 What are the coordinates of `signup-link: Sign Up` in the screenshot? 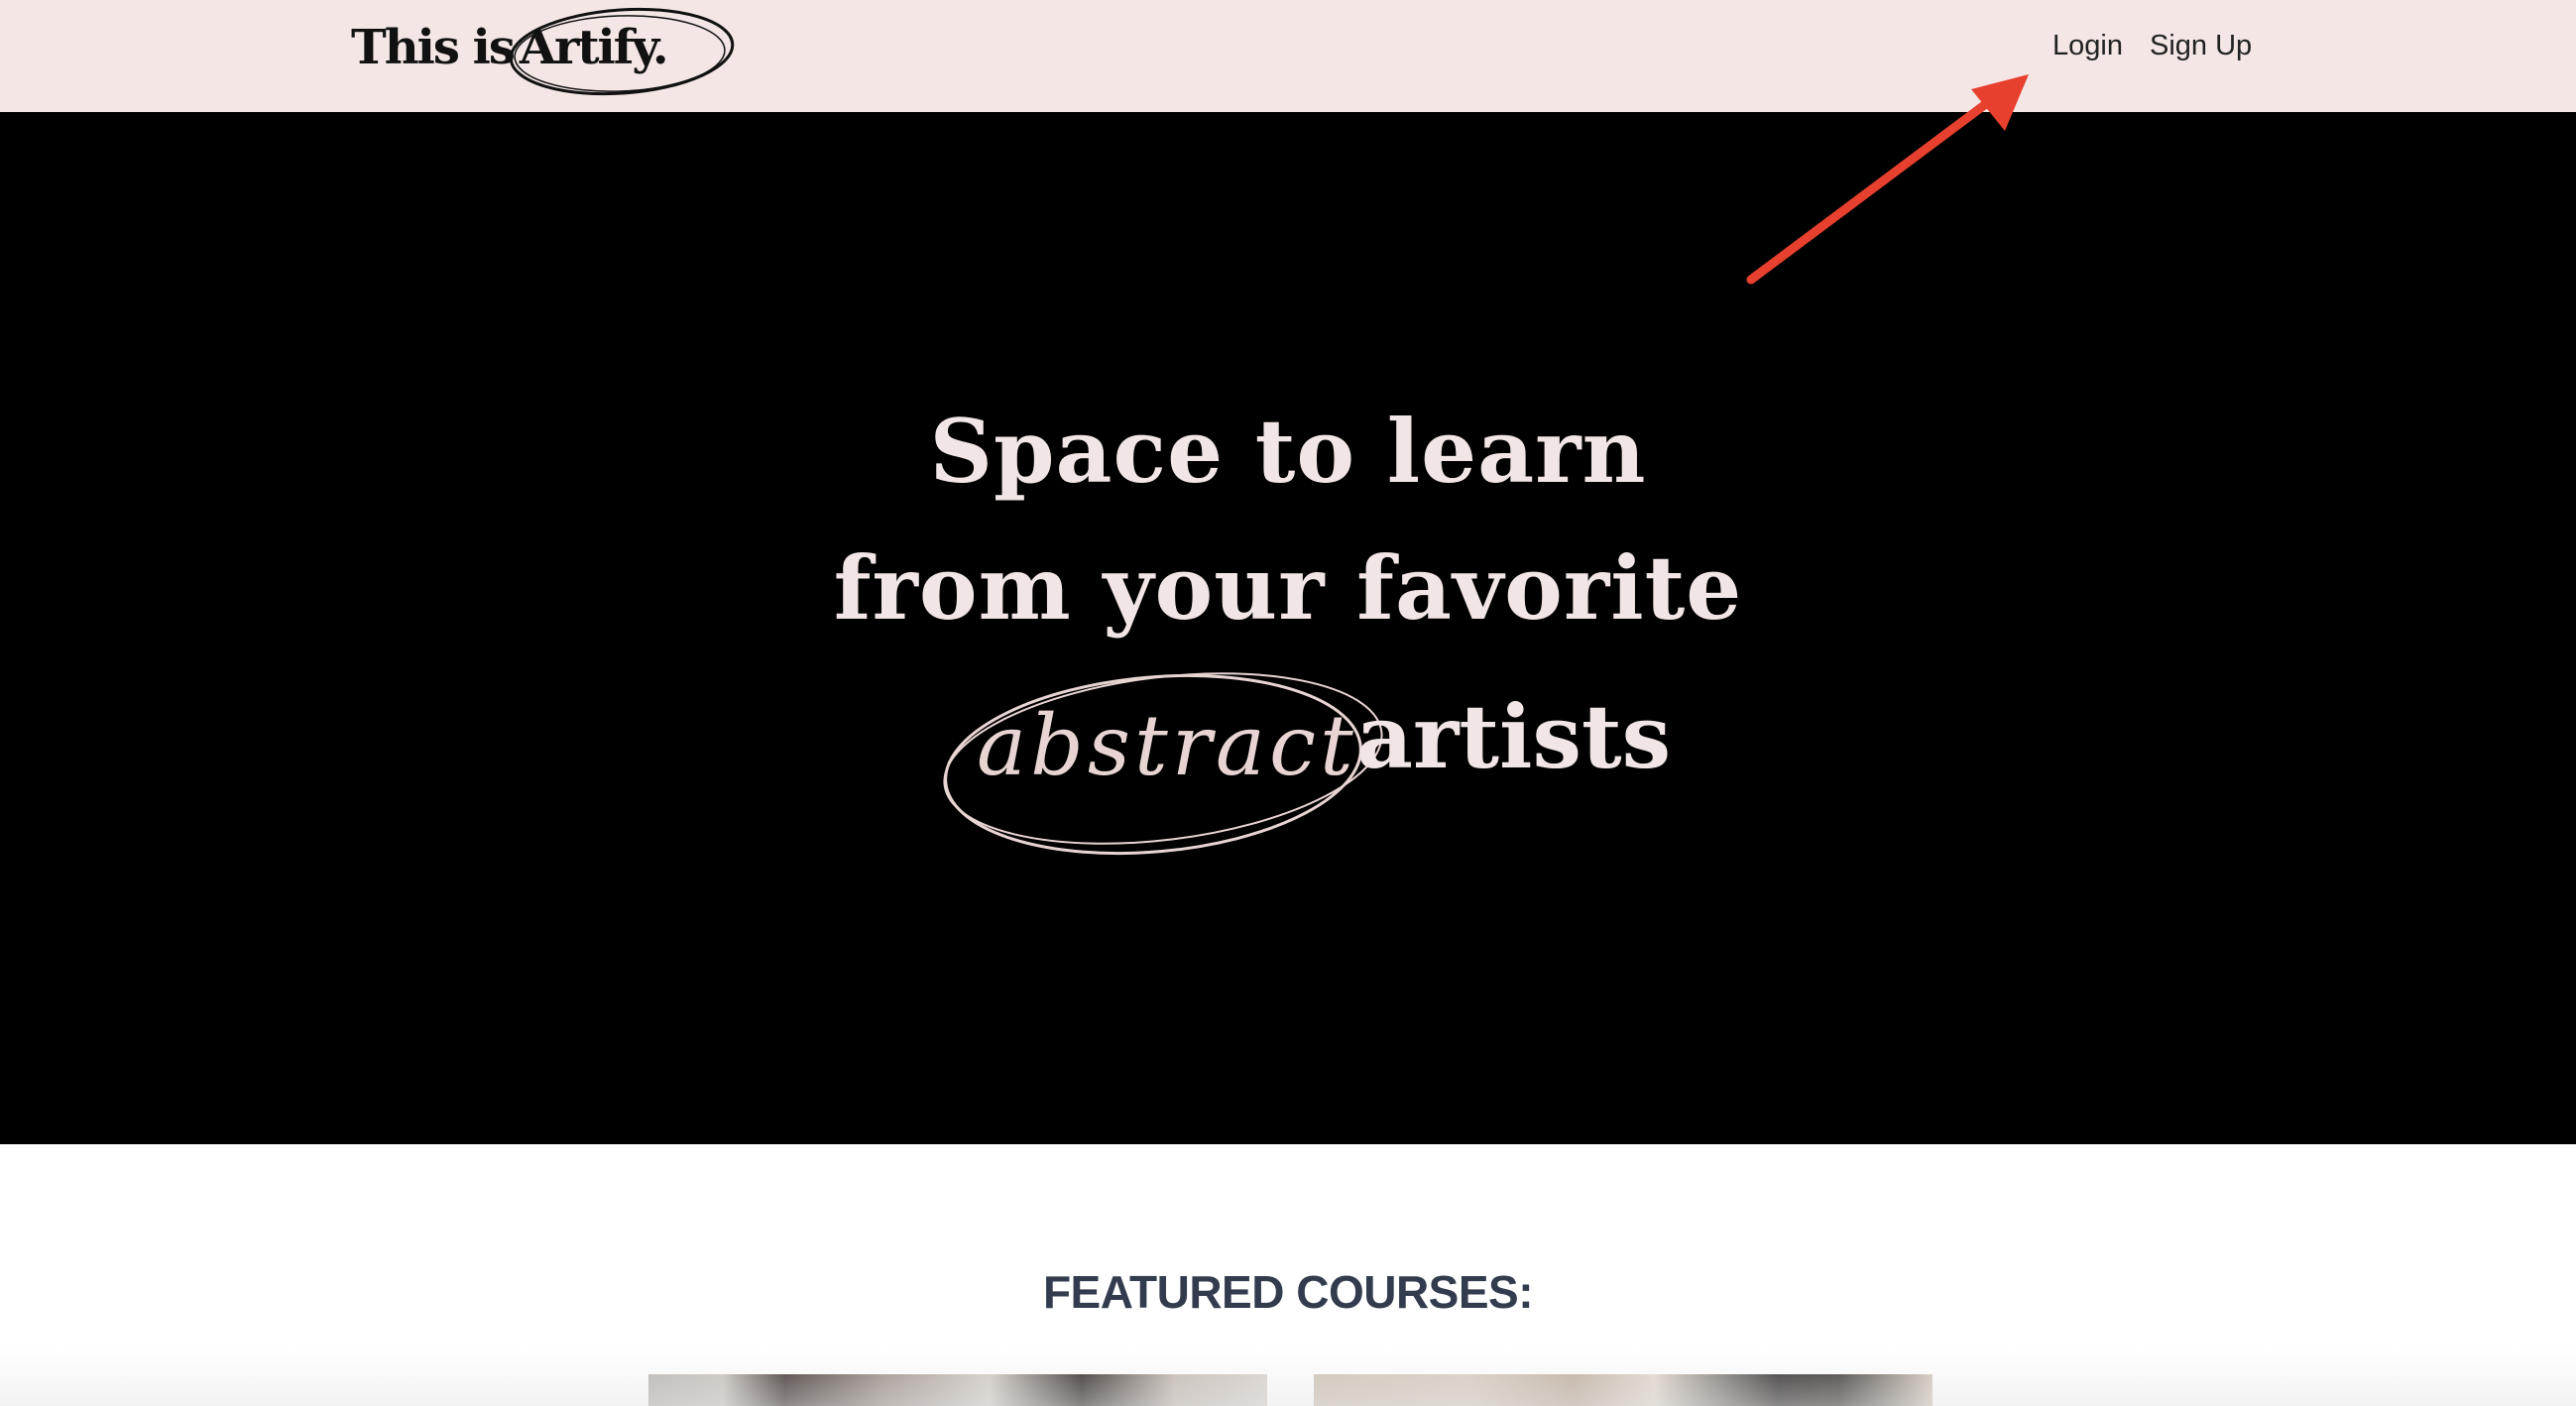 It's located at (2201, 46).